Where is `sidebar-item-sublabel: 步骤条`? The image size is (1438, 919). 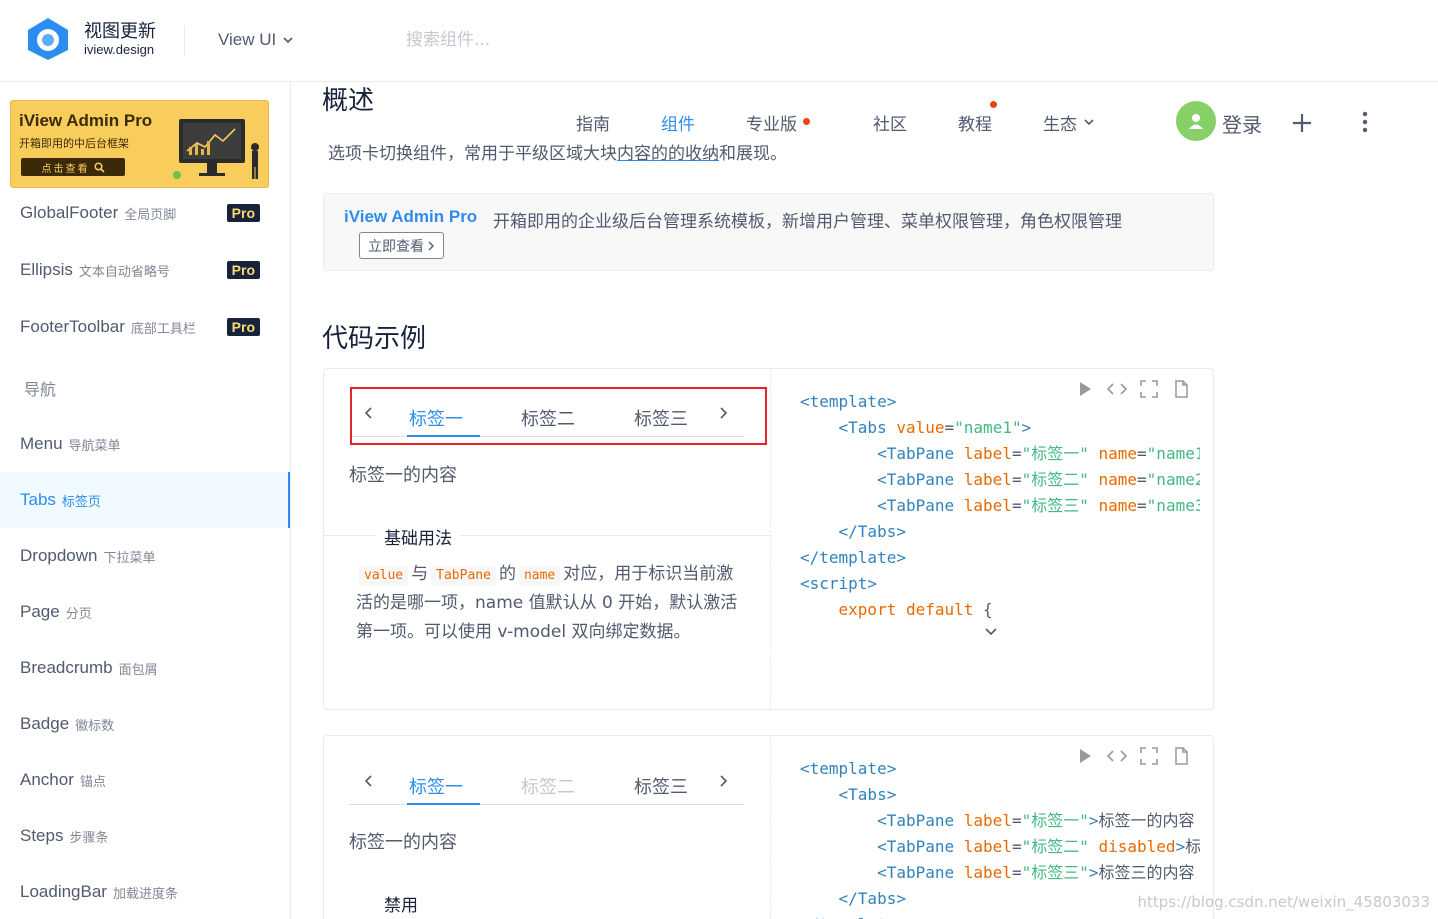 sidebar-item-sublabel: 步骤条 is located at coordinates (89, 838).